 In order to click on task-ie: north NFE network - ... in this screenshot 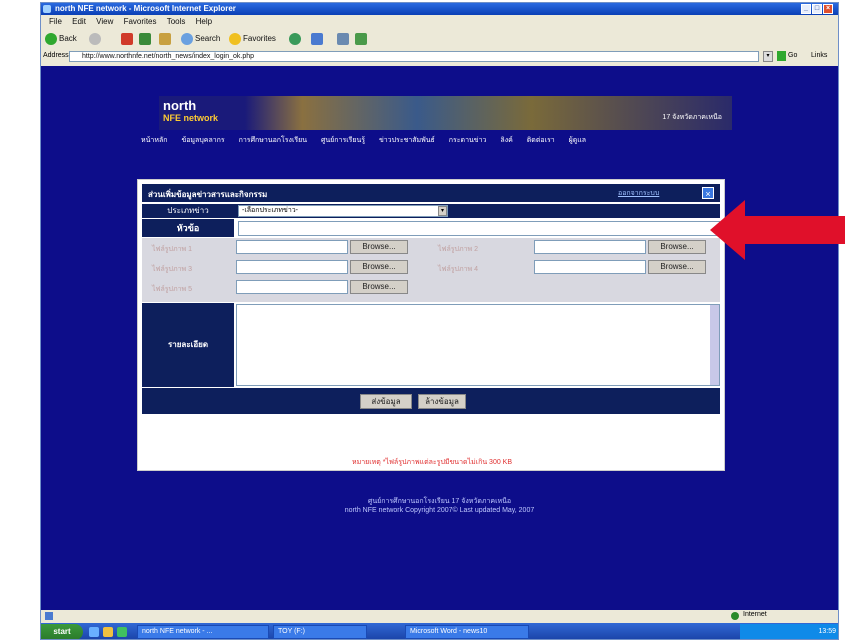, I will do `click(203, 632)`.